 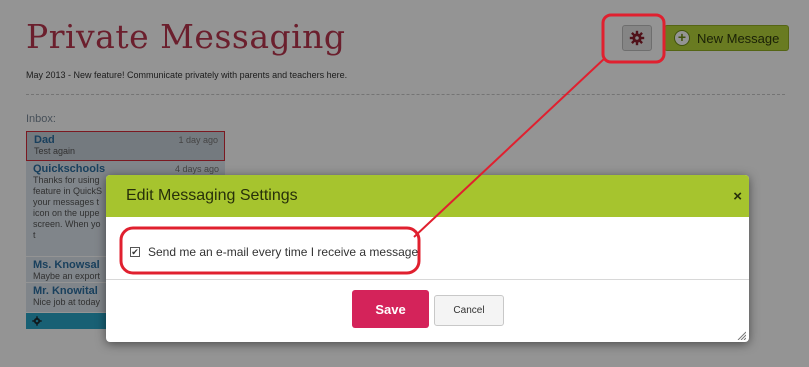 I want to click on cancel-button: Cancel, so click(x=469, y=310).